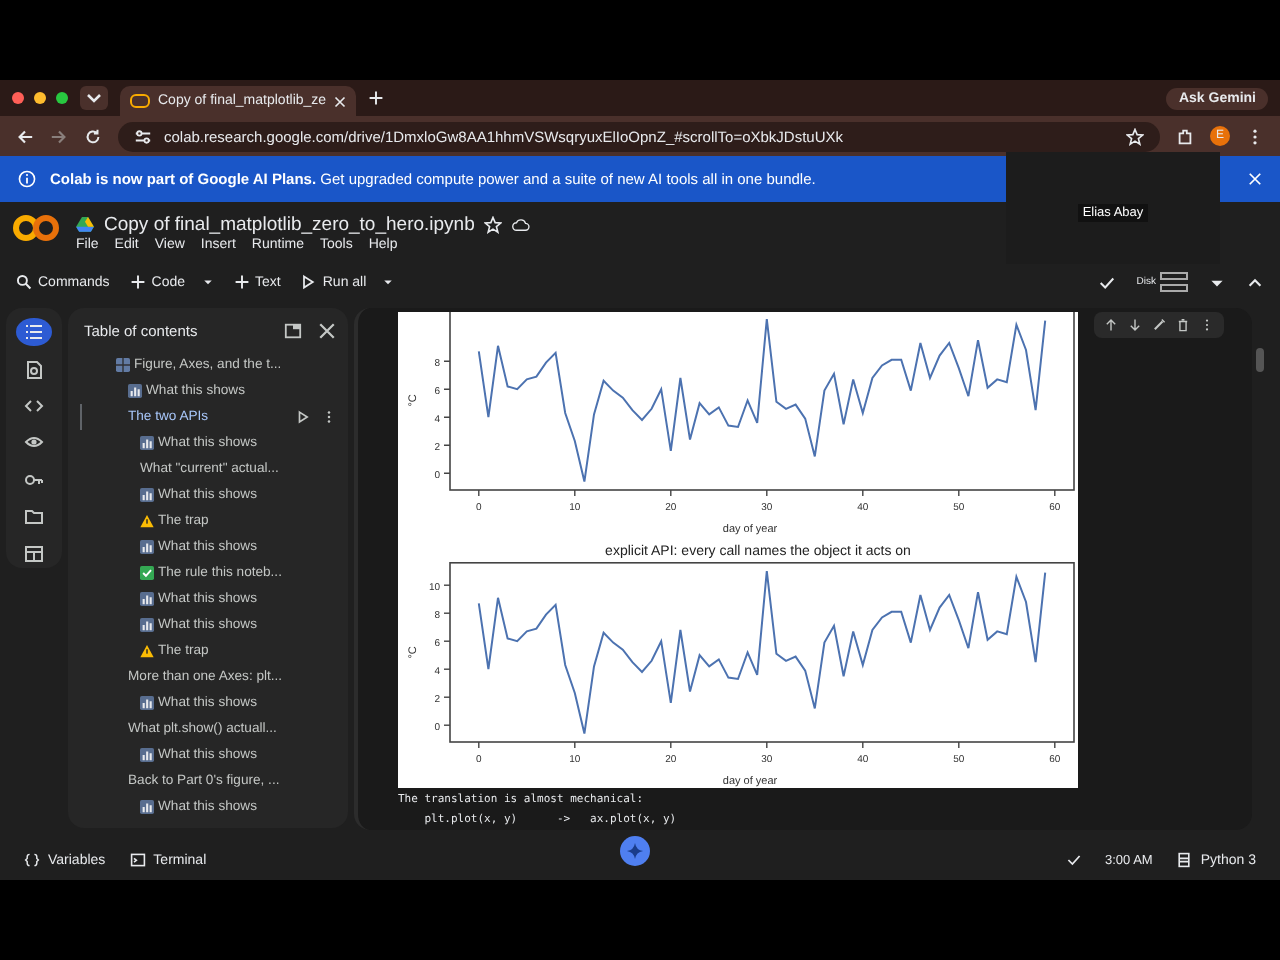 The width and height of the screenshot is (1280, 960). Describe the element at coordinates (635, 850) in the screenshot. I see `sparkle-icon` at that location.